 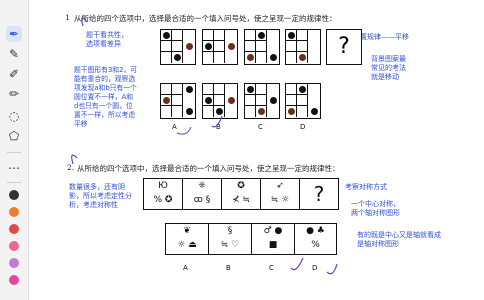 I want to click on pen-icon: ✎, so click(x=14, y=54).